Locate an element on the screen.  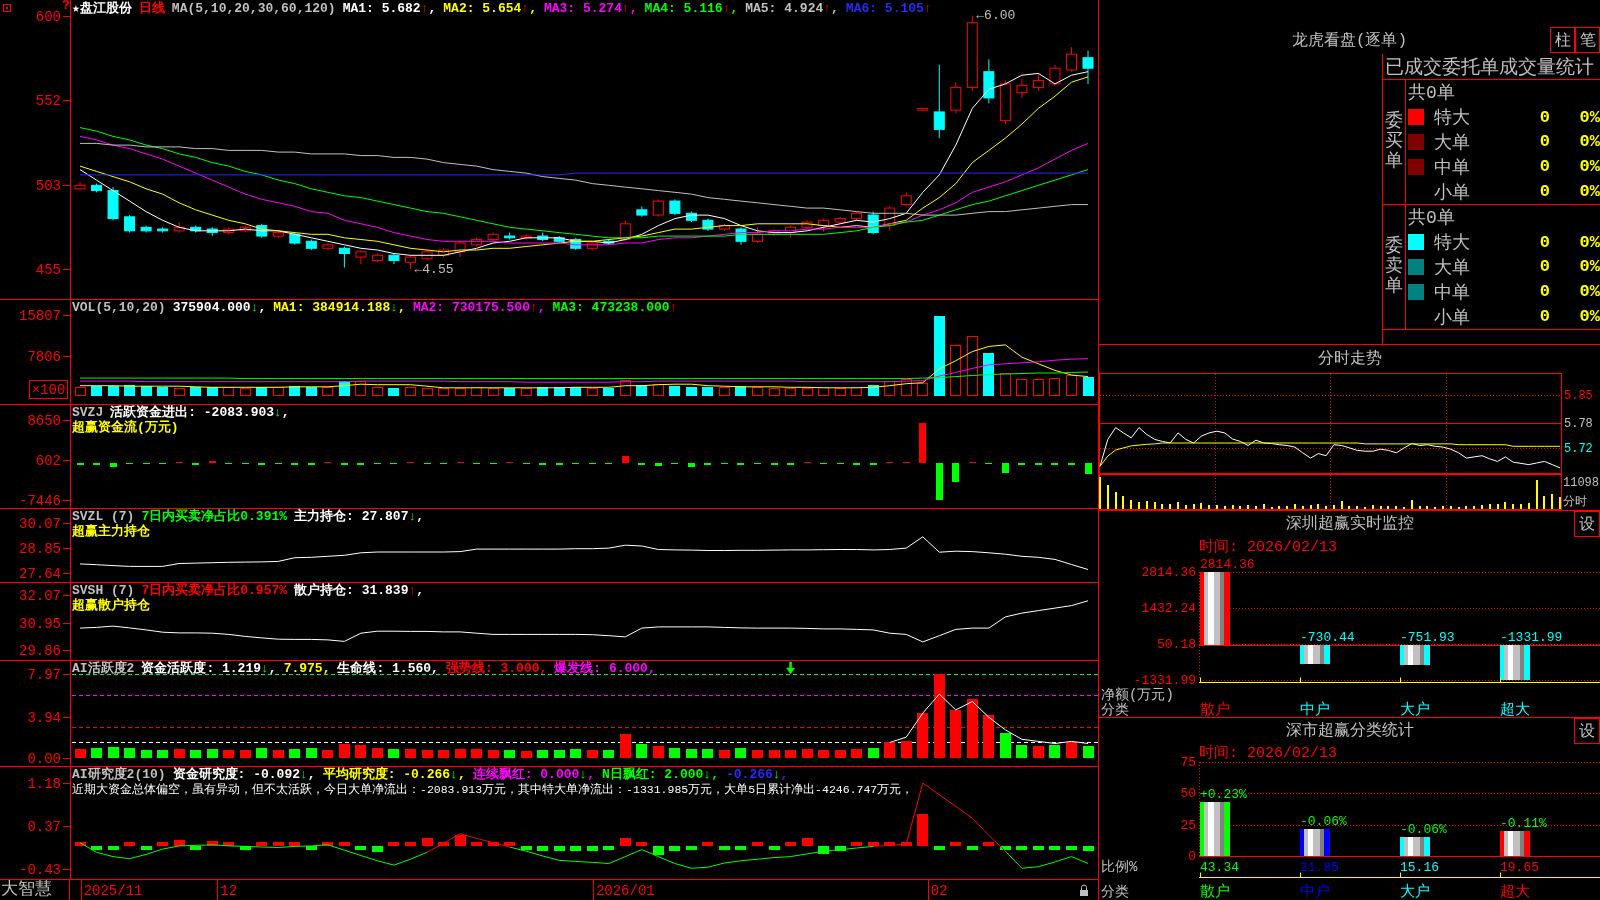
axis-label: 7806 is located at coordinates (44, 356).